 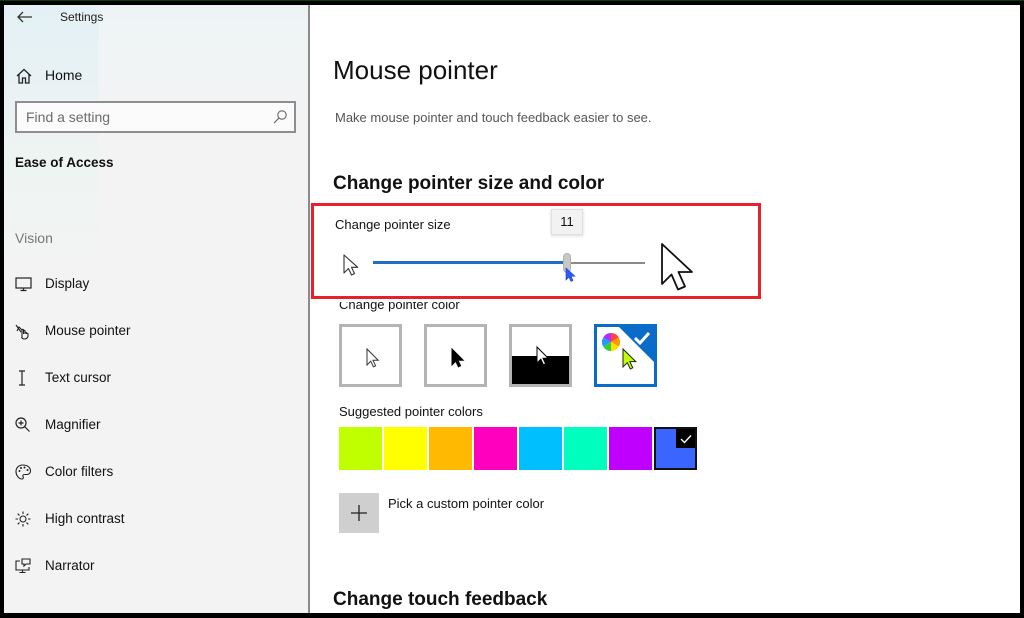 I want to click on suggested-colors-label: Suggested pointer colors, so click(x=411, y=411).